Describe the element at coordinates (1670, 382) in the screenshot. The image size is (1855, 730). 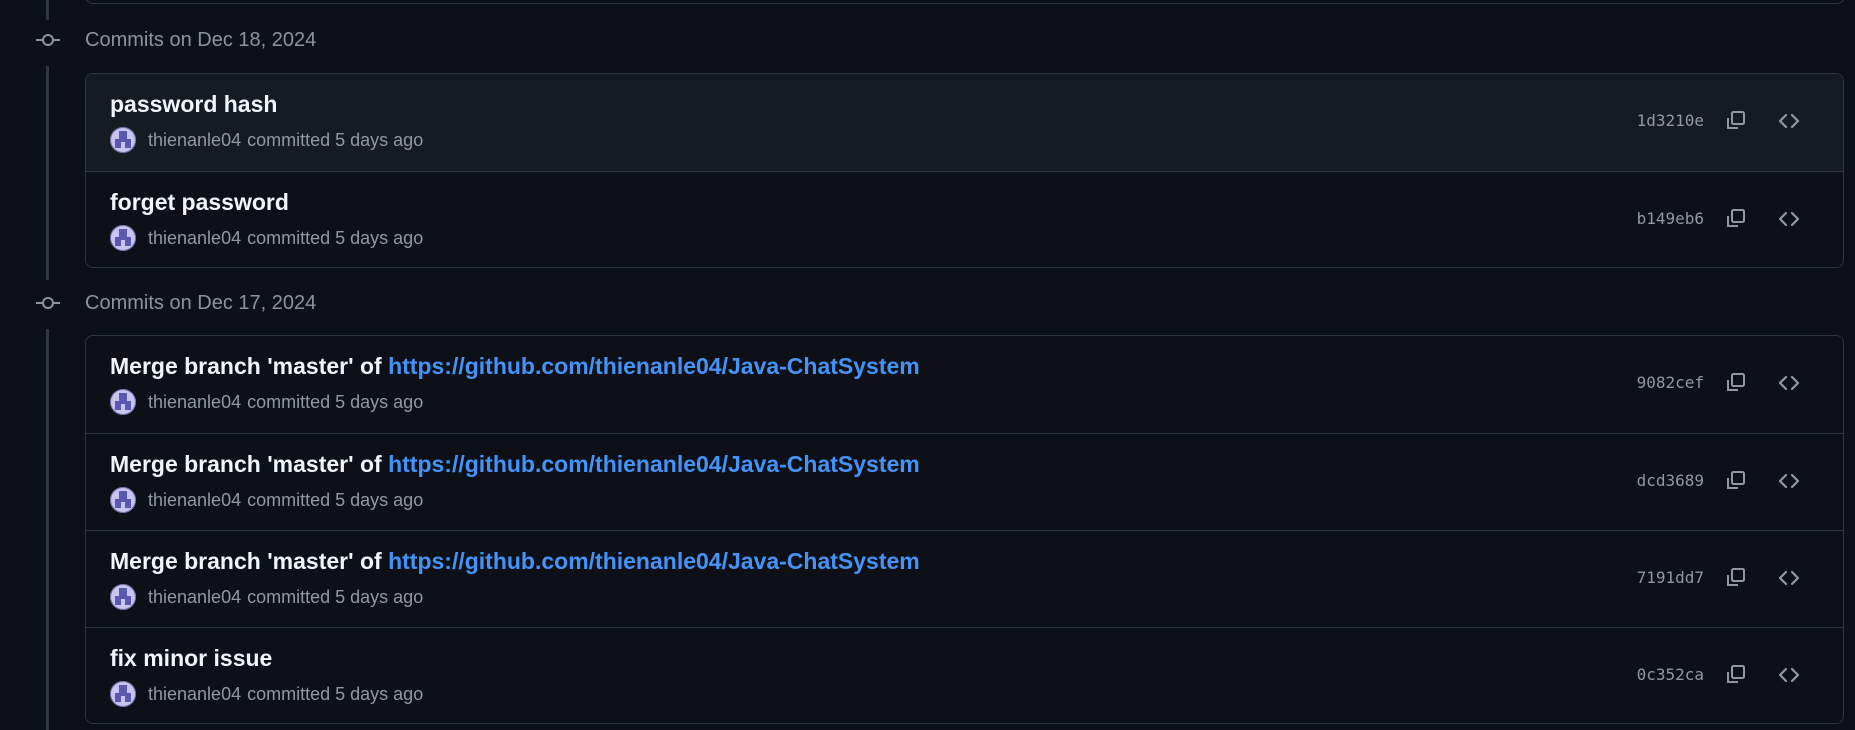
I see `commit-sha: 9082cef` at that location.